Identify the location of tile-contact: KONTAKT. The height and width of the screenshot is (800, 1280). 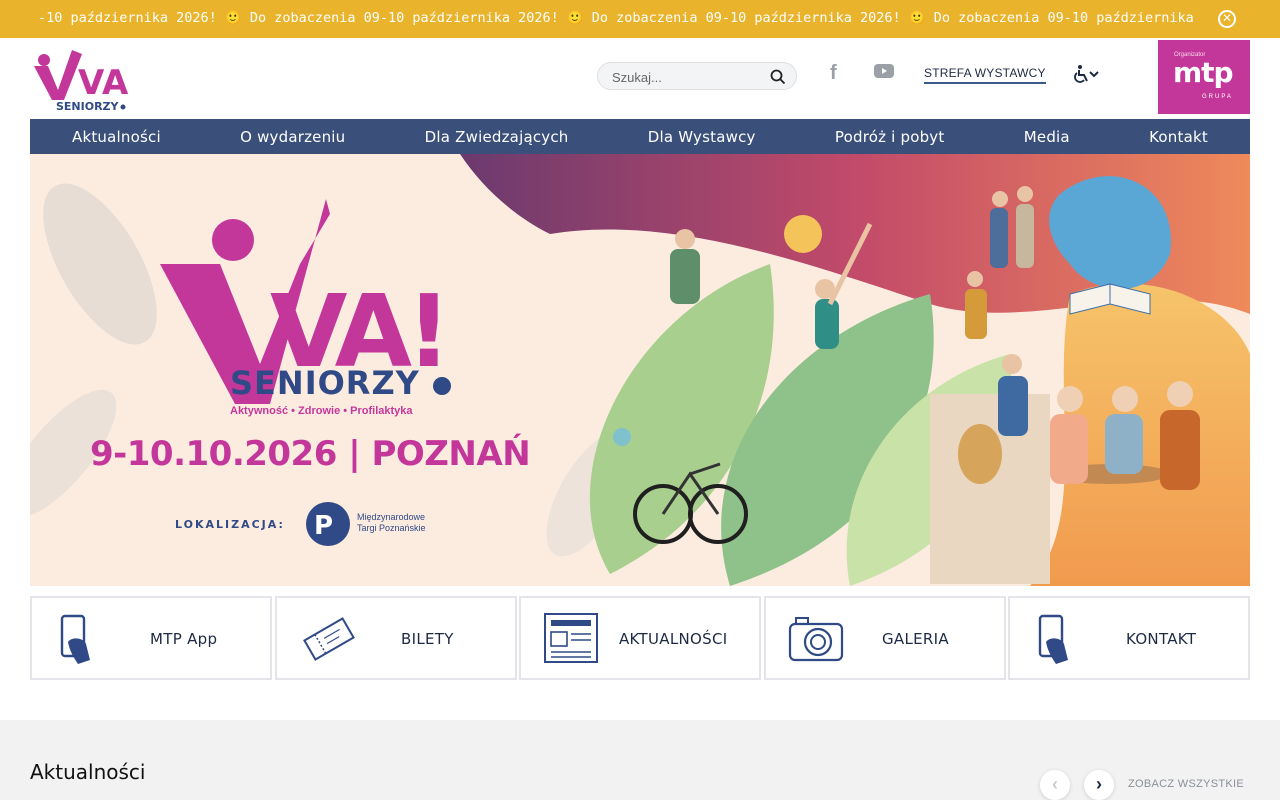
(1129, 638).